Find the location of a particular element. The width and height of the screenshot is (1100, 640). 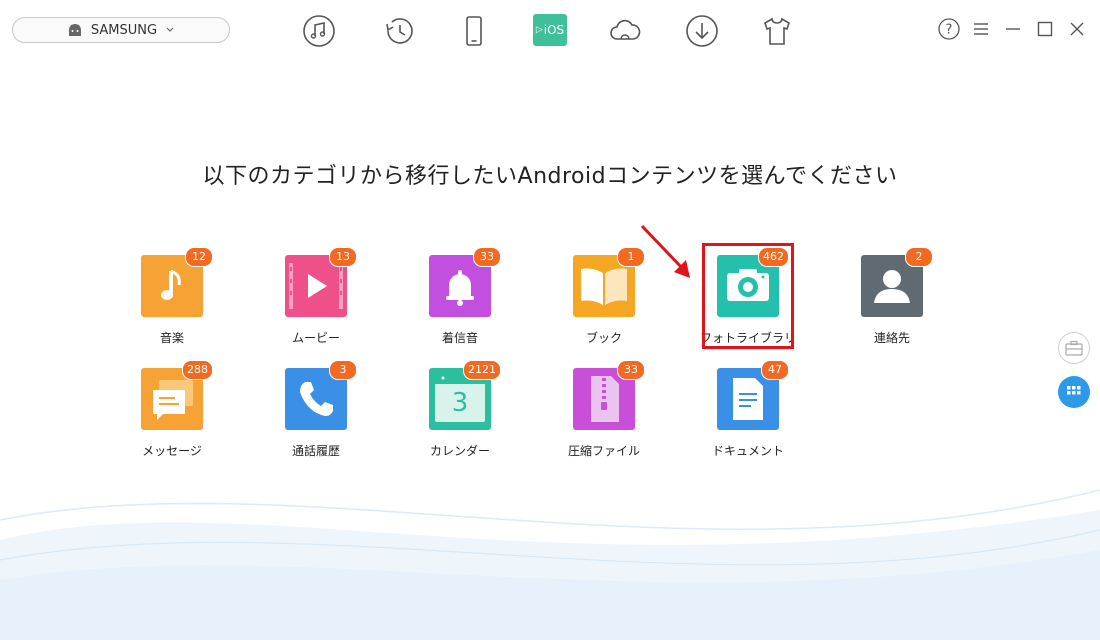

phone-button is located at coordinates (474, 31).